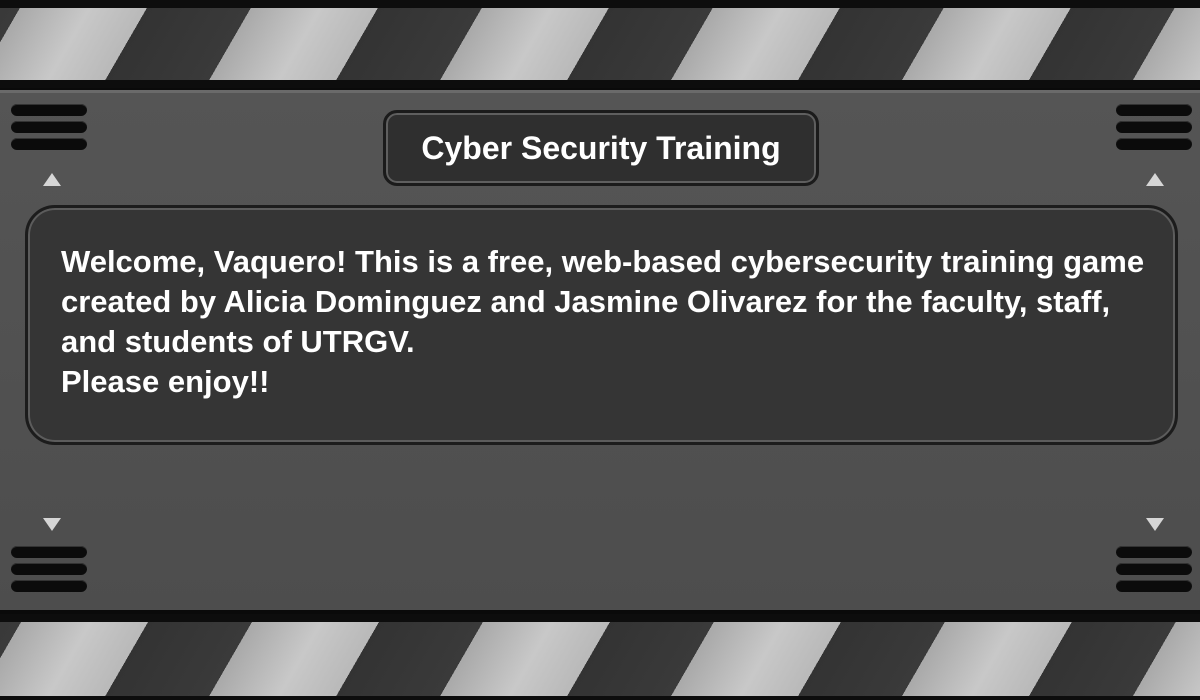  I want to click on top-hazard-stripe, so click(600, 46).